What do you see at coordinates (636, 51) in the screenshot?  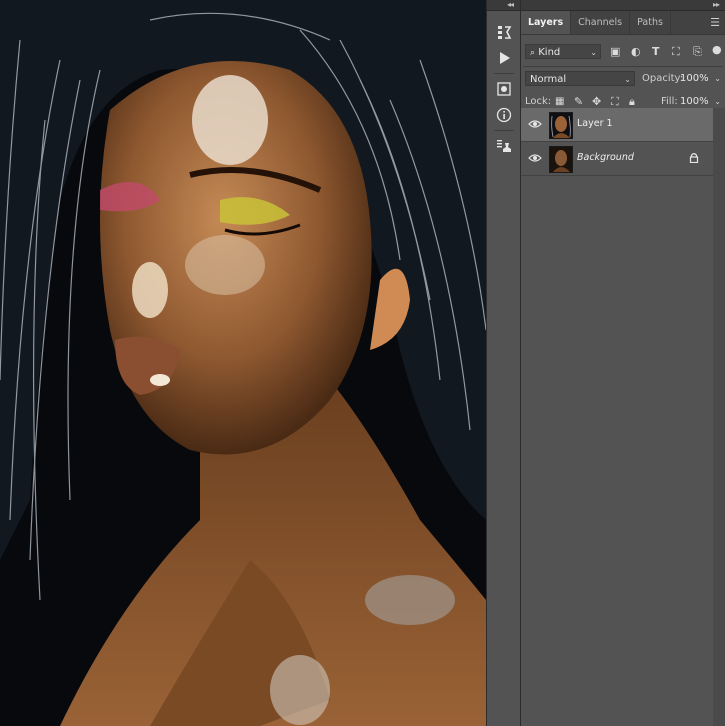 I see `adjustment-filter-icon: ◐` at bounding box center [636, 51].